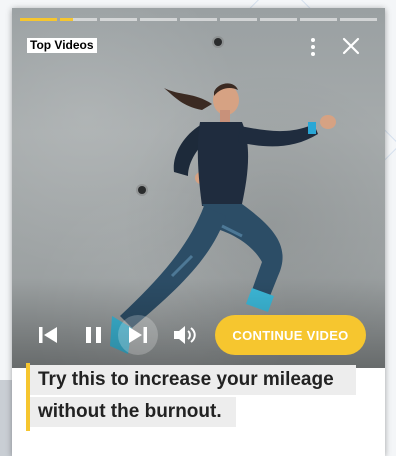  I want to click on playlist-label: Top Videos, so click(62, 45).